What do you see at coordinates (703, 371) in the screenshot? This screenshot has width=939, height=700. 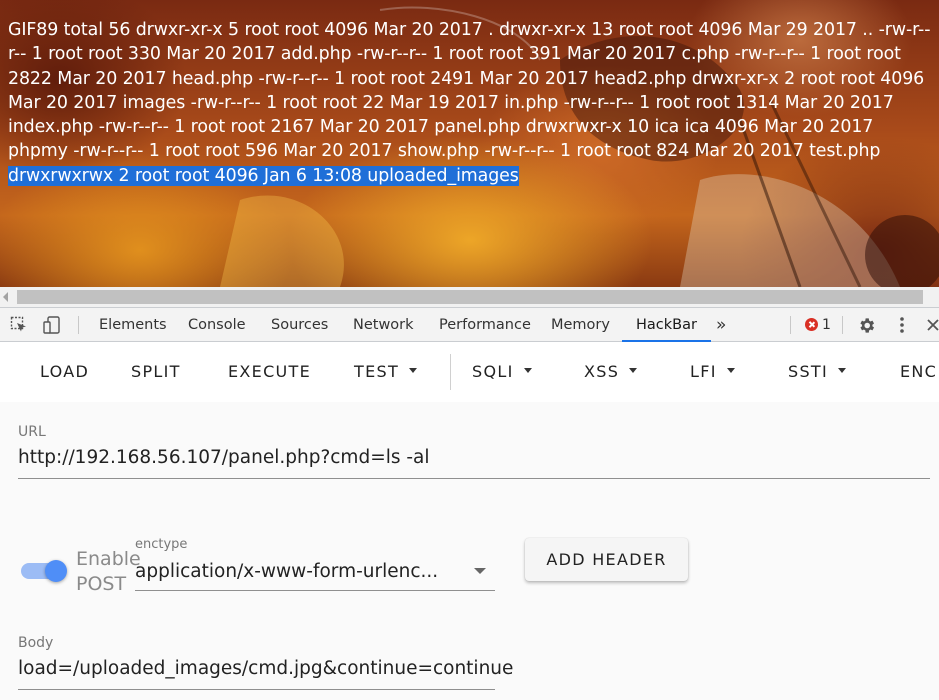 I see `lfi-button-label: LFI` at bounding box center [703, 371].